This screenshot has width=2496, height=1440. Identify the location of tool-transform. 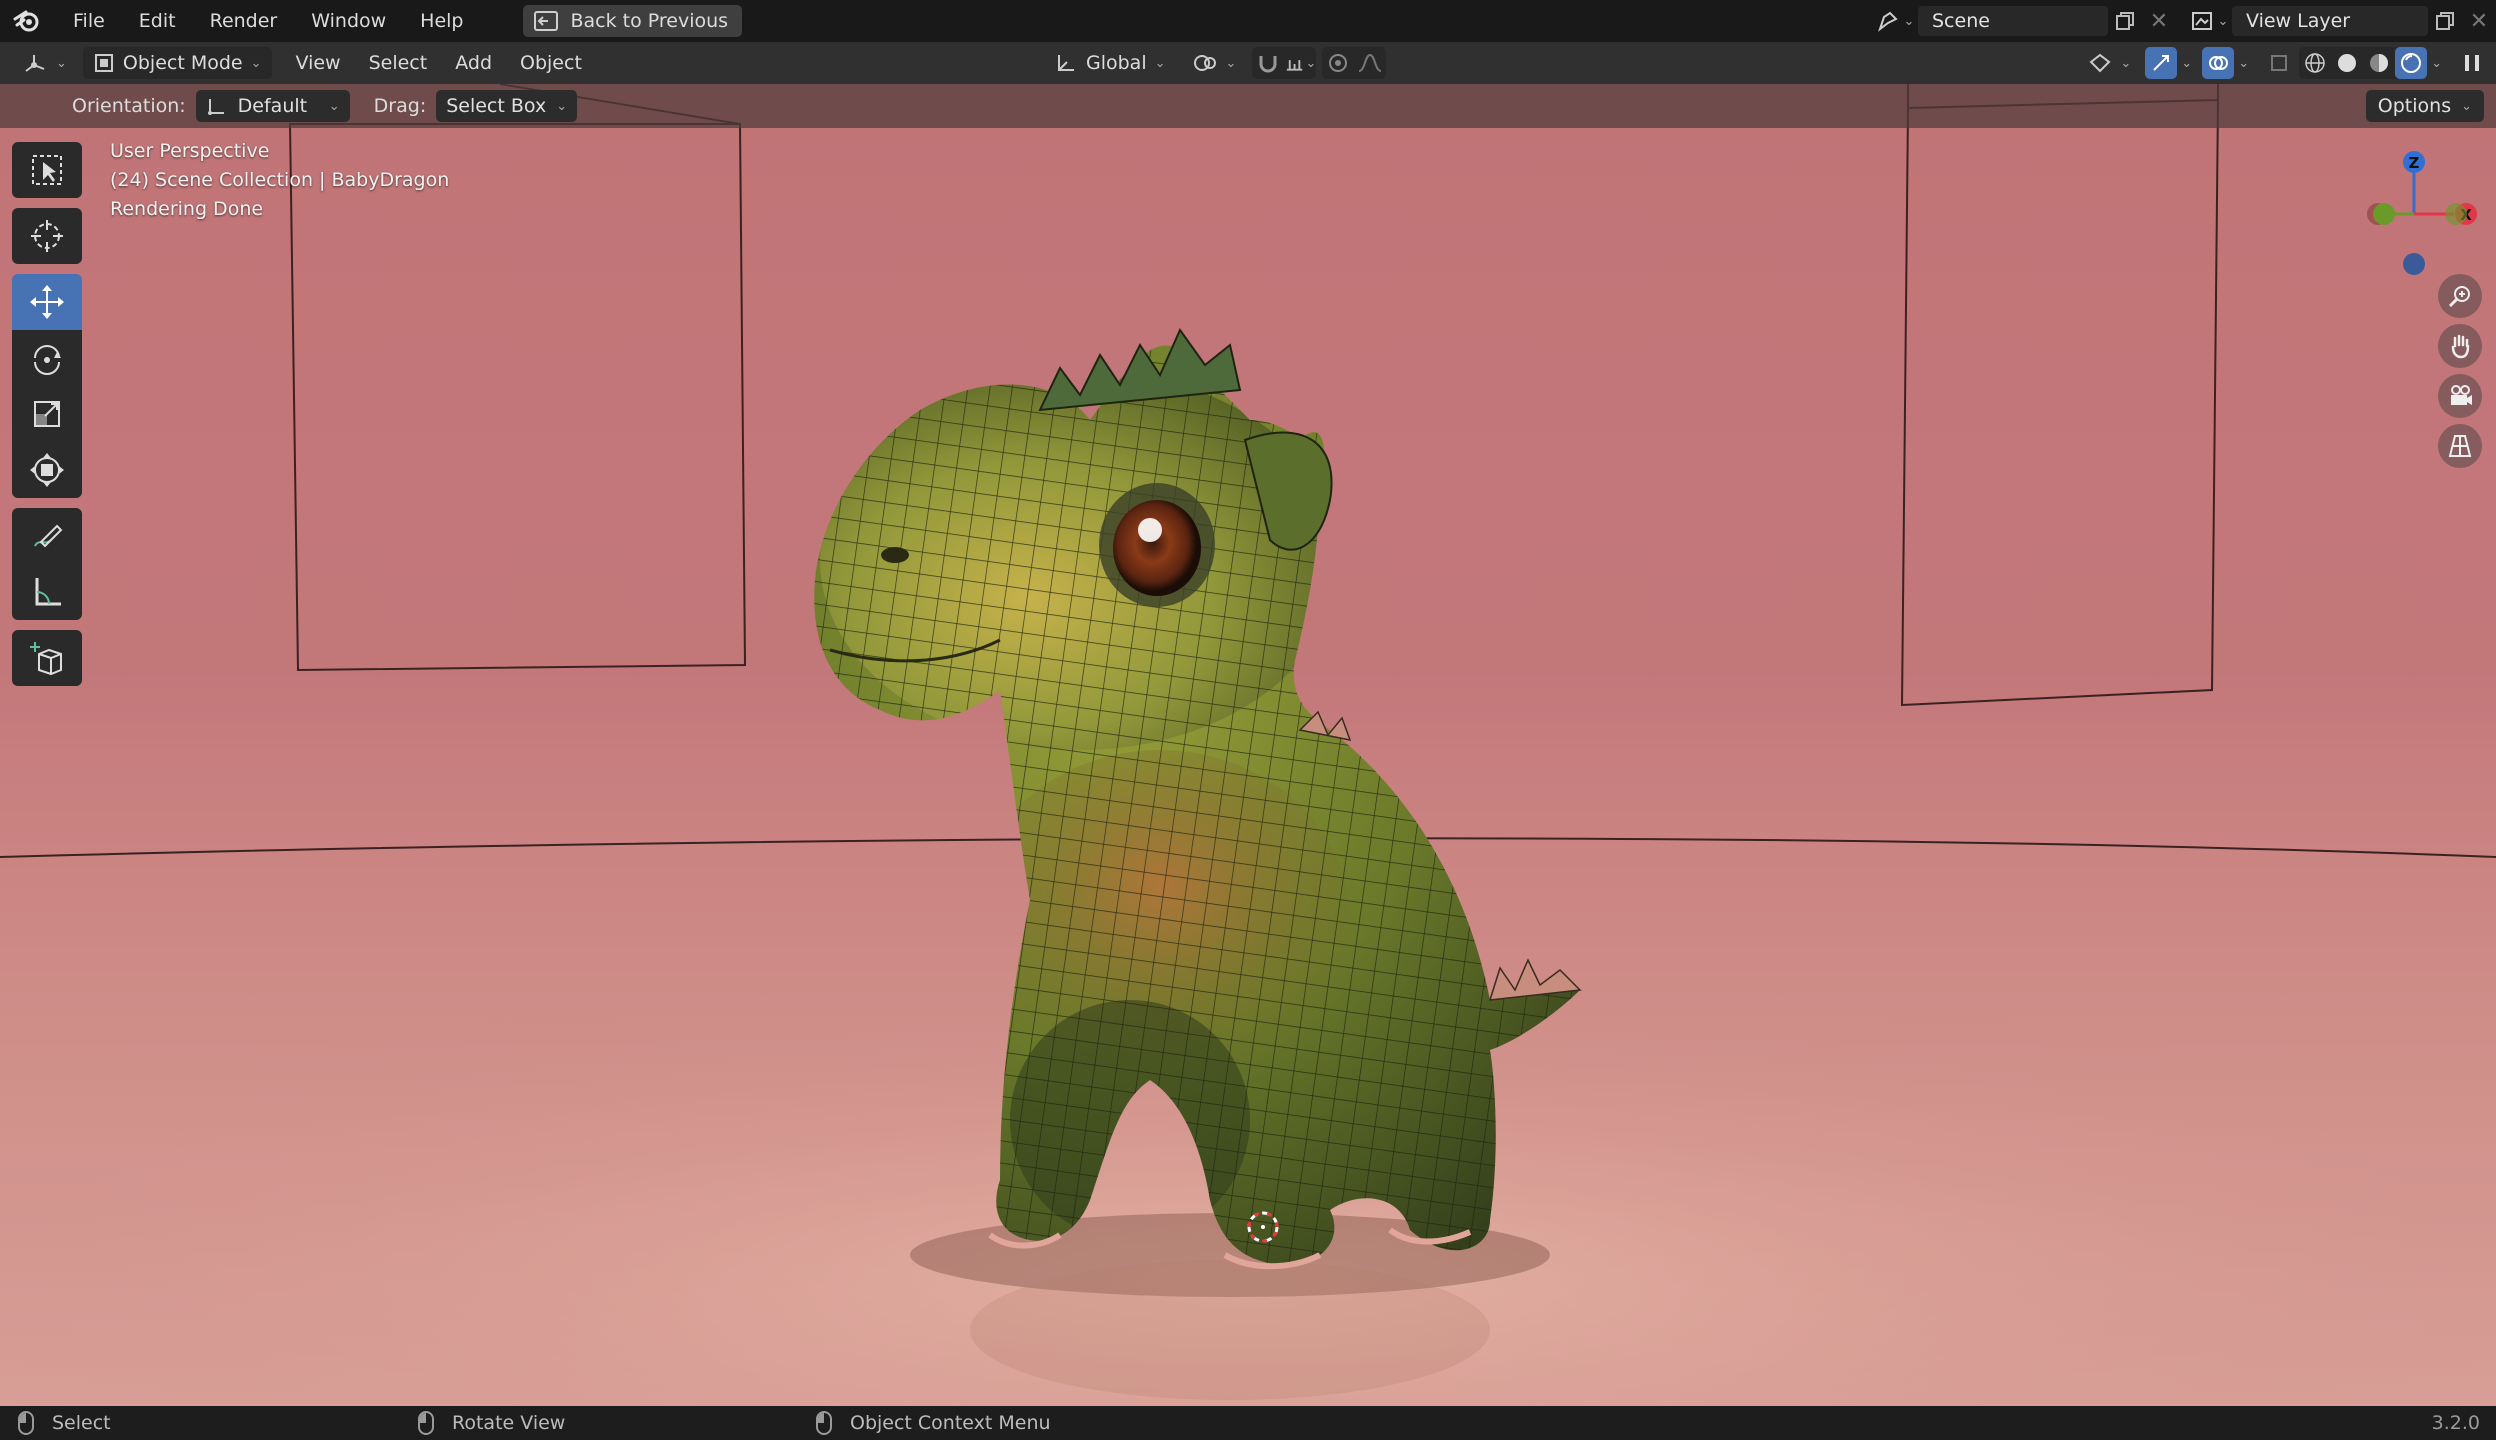
(47, 470).